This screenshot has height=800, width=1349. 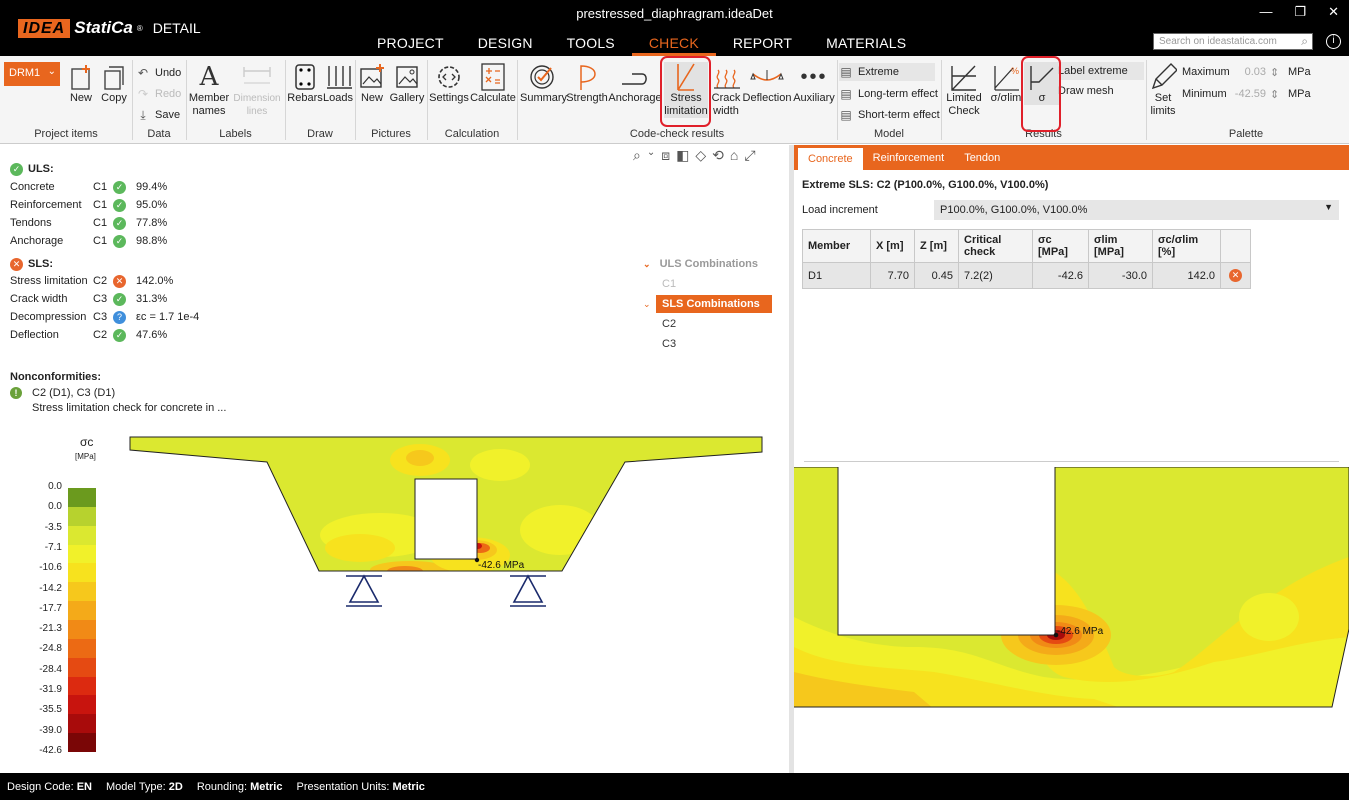 I want to click on sigma-ratio-label: σ/σlim, so click(x=1006, y=98).